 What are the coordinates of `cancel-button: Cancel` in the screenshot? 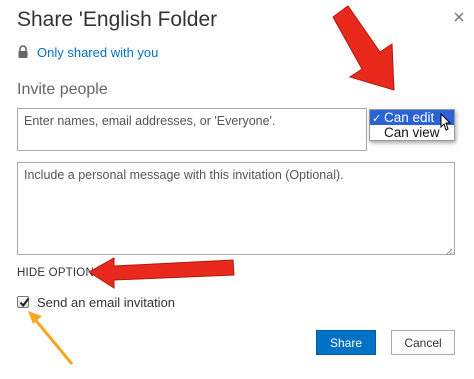 It's located at (423, 342).